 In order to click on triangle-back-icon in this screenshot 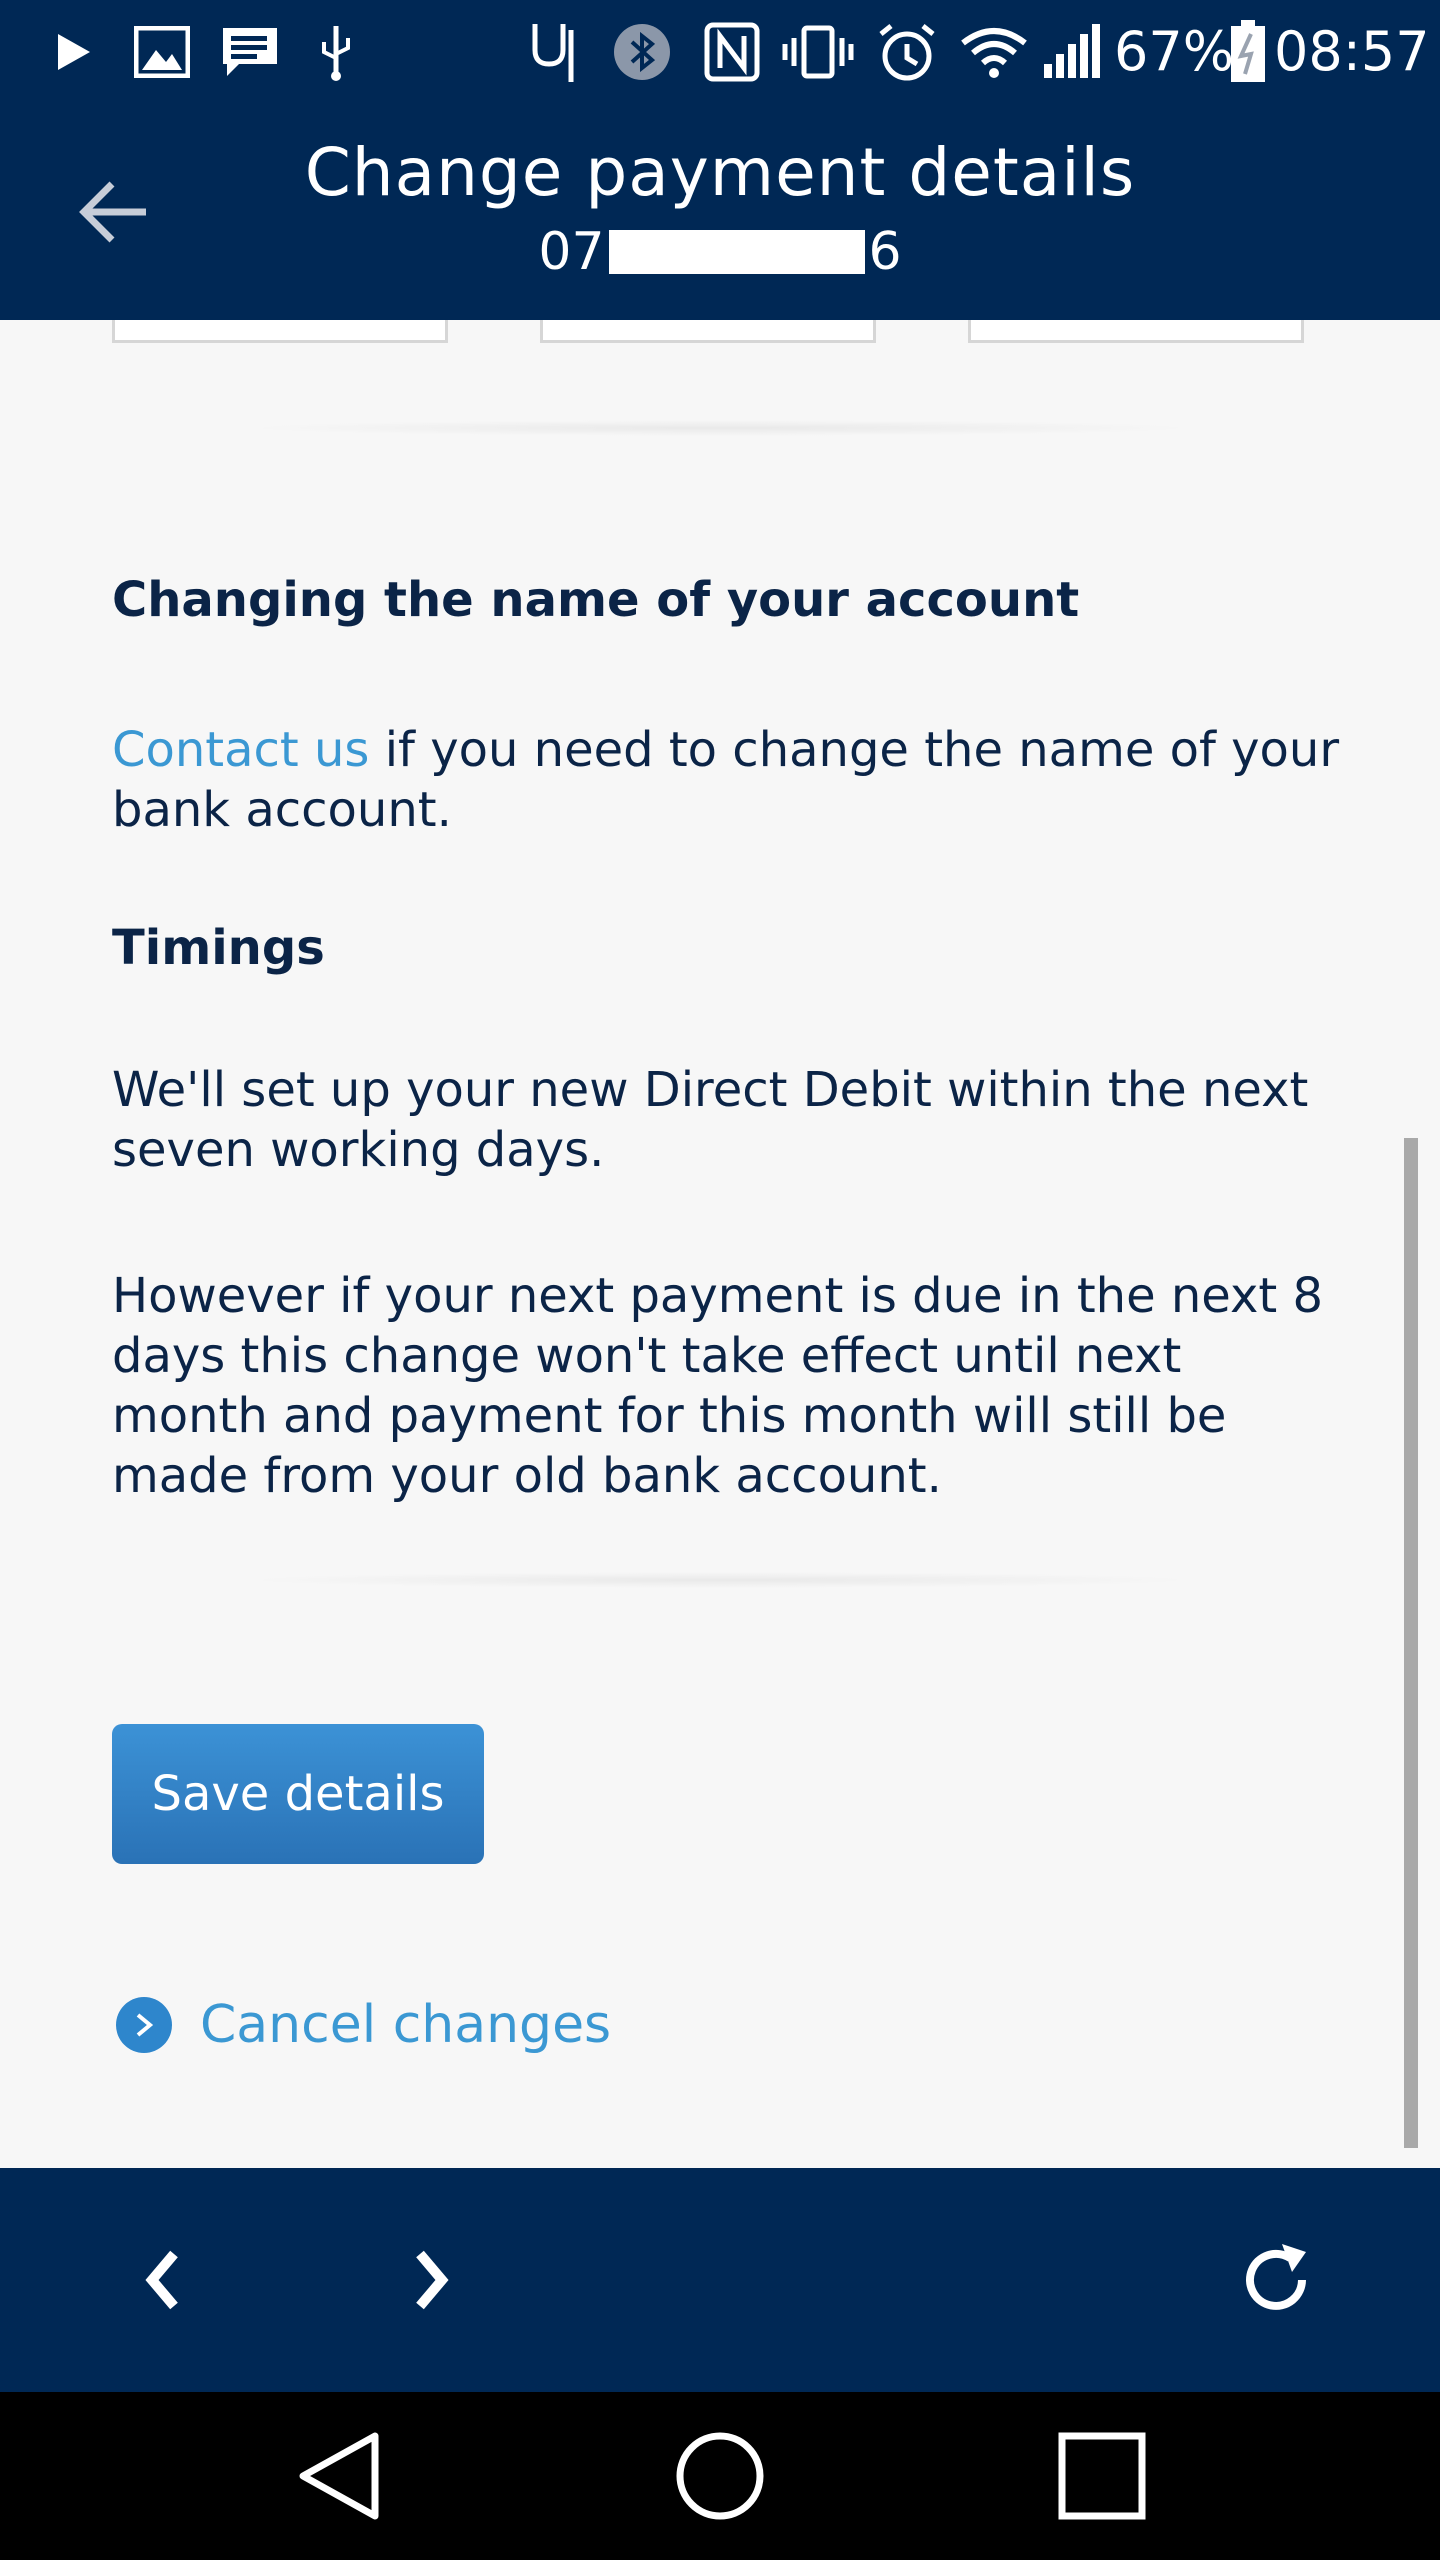, I will do `click(339, 2476)`.